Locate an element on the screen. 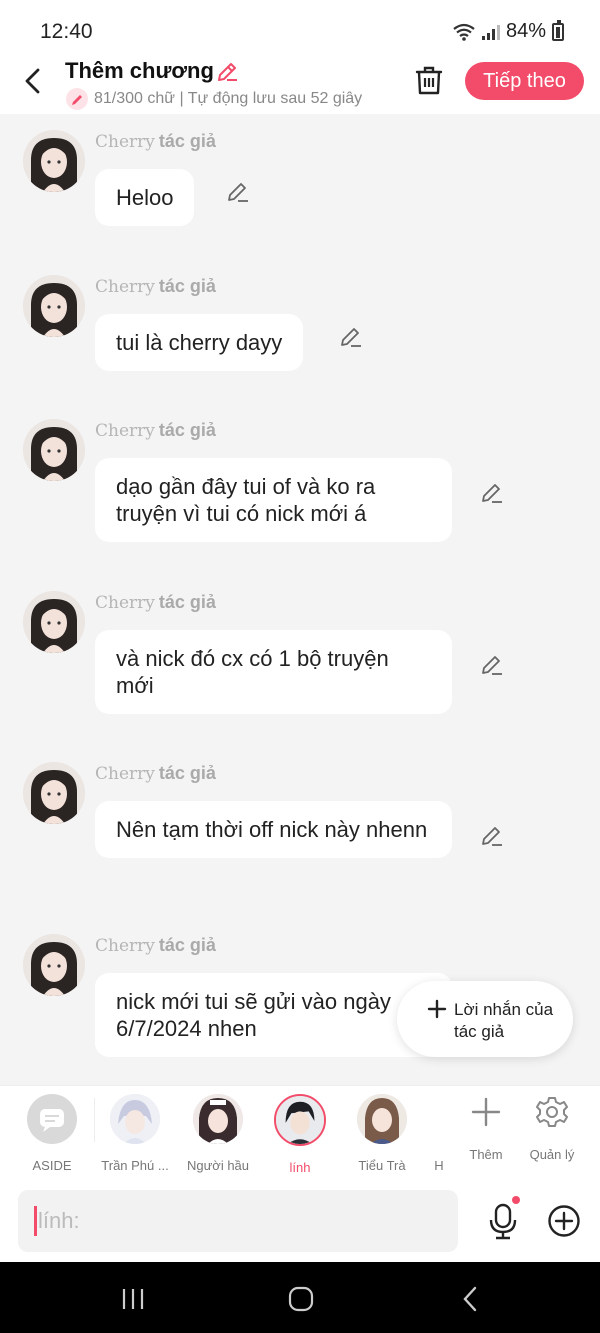 The image size is (600, 1333). message-bubble: Heloo is located at coordinates (145, 197).